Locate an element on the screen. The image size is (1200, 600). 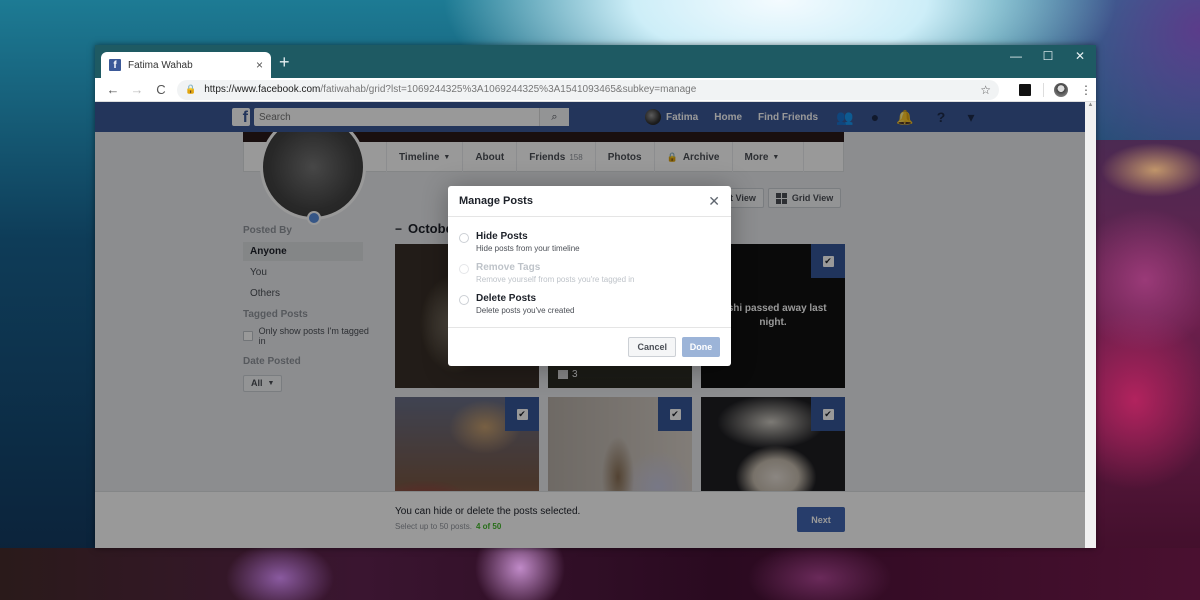
extension-icon is located at coordinates (1025, 89).